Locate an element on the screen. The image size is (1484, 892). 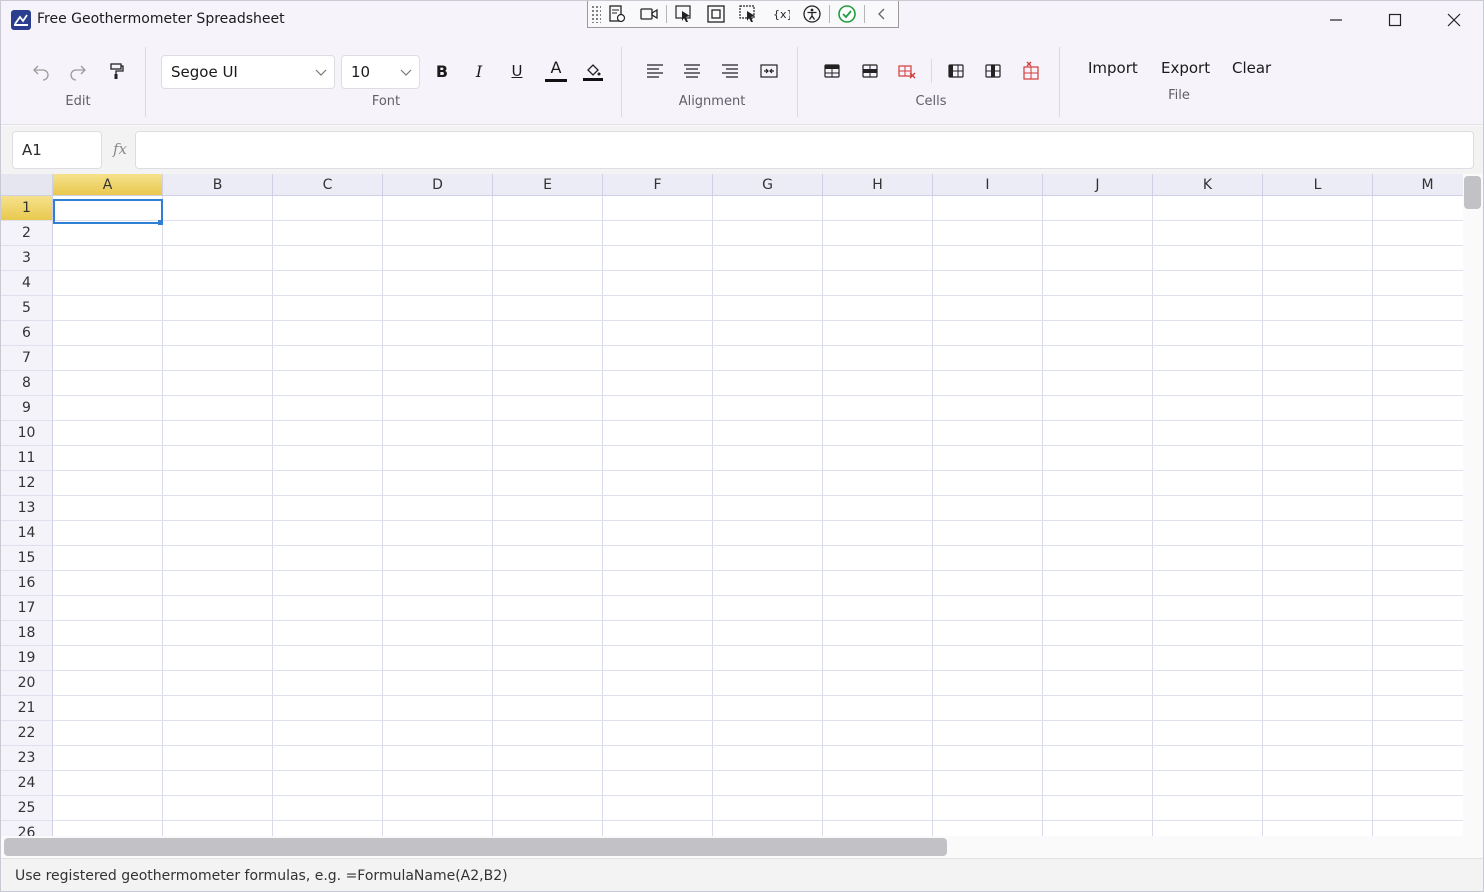
vertical-scroll-thumb is located at coordinates (1472, 192).